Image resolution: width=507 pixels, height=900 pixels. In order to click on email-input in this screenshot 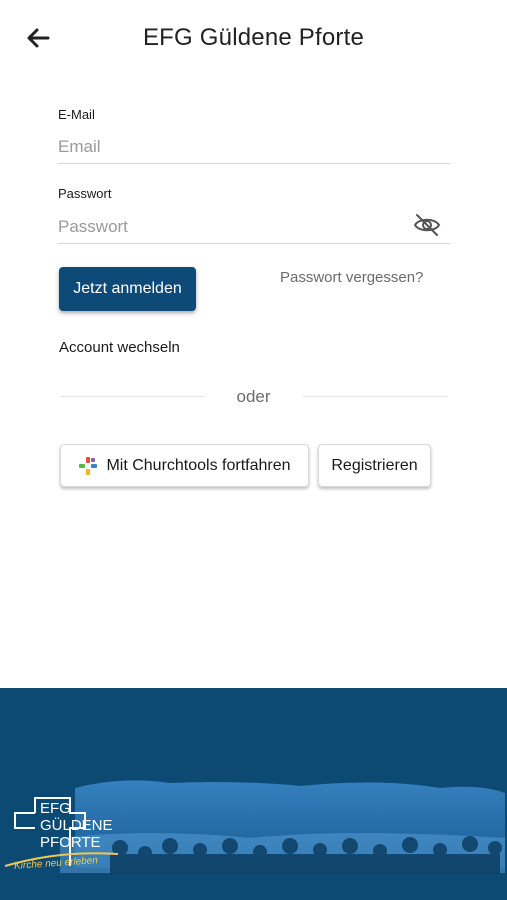, I will do `click(254, 147)`.